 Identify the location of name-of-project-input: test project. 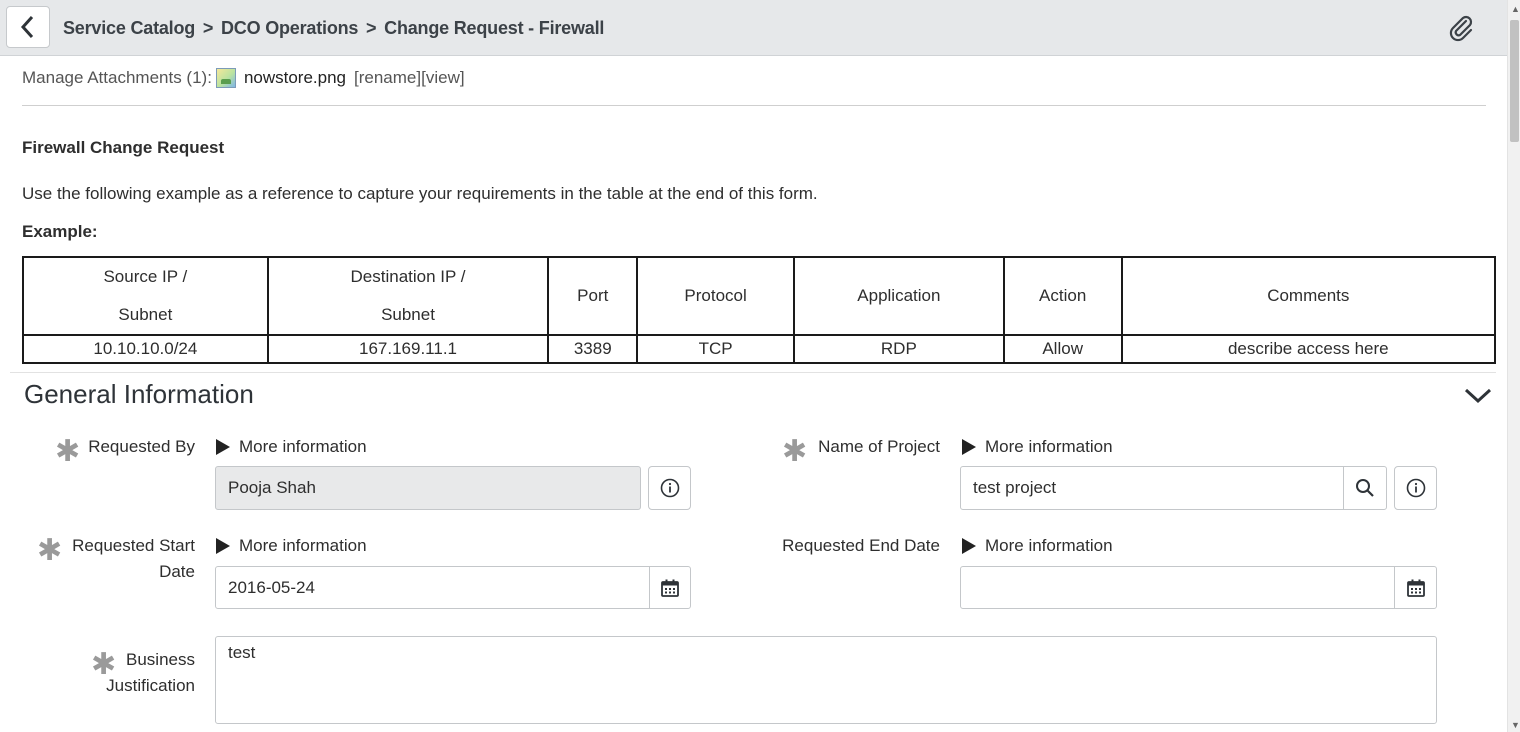
(1152, 488).